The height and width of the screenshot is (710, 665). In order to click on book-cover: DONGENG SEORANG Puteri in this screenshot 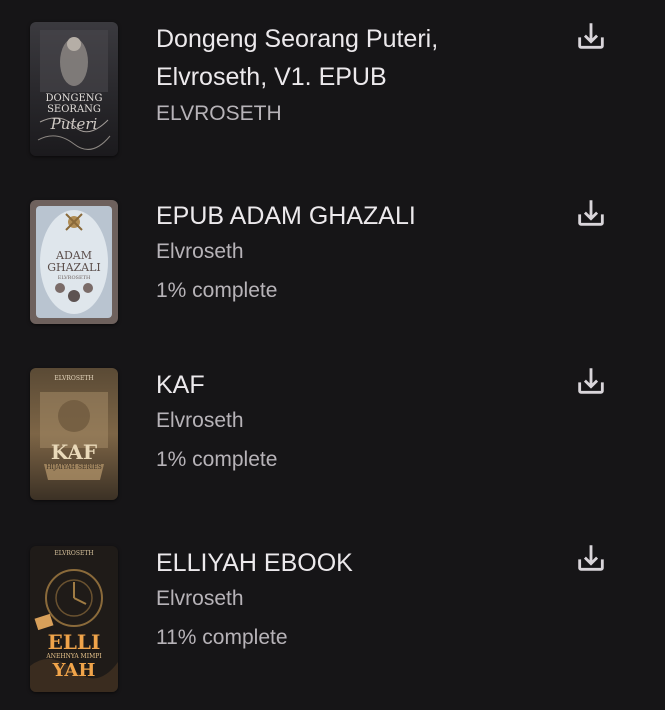, I will do `click(74, 89)`.